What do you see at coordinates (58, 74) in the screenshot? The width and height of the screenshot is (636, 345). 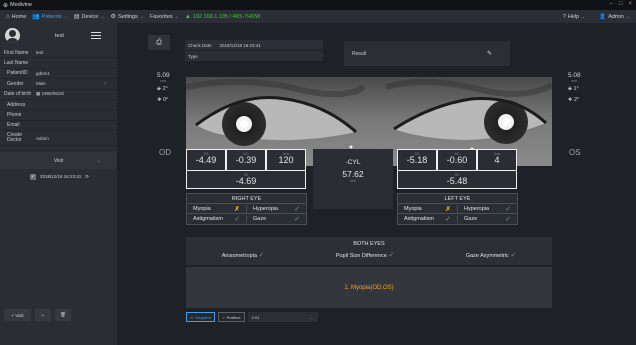 I see `field-patient-id: PatientID gdnm1` at bounding box center [58, 74].